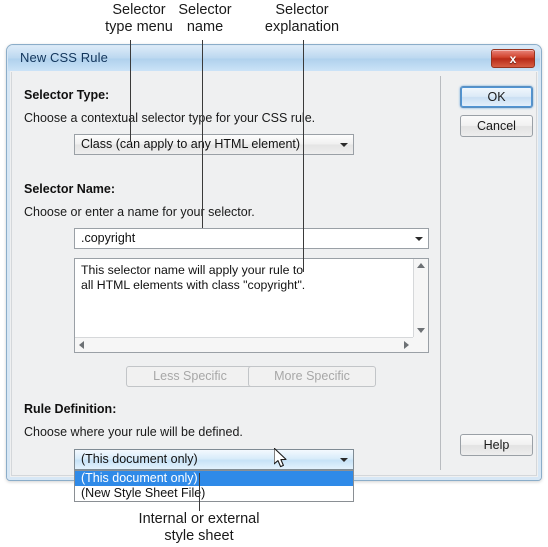  Describe the element at coordinates (280, 458) in the screenshot. I see `mouse-cursor` at that location.